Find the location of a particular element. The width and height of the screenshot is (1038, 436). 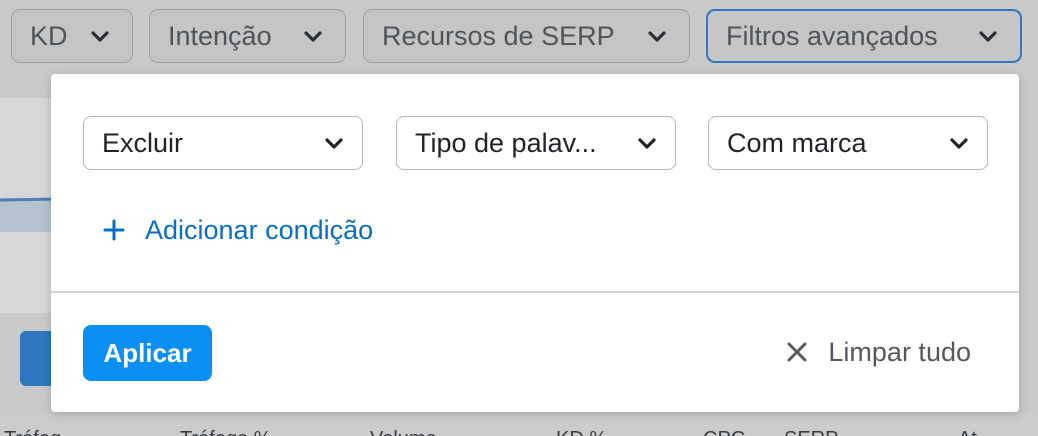

apply-button: Aplicar is located at coordinates (147, 353).